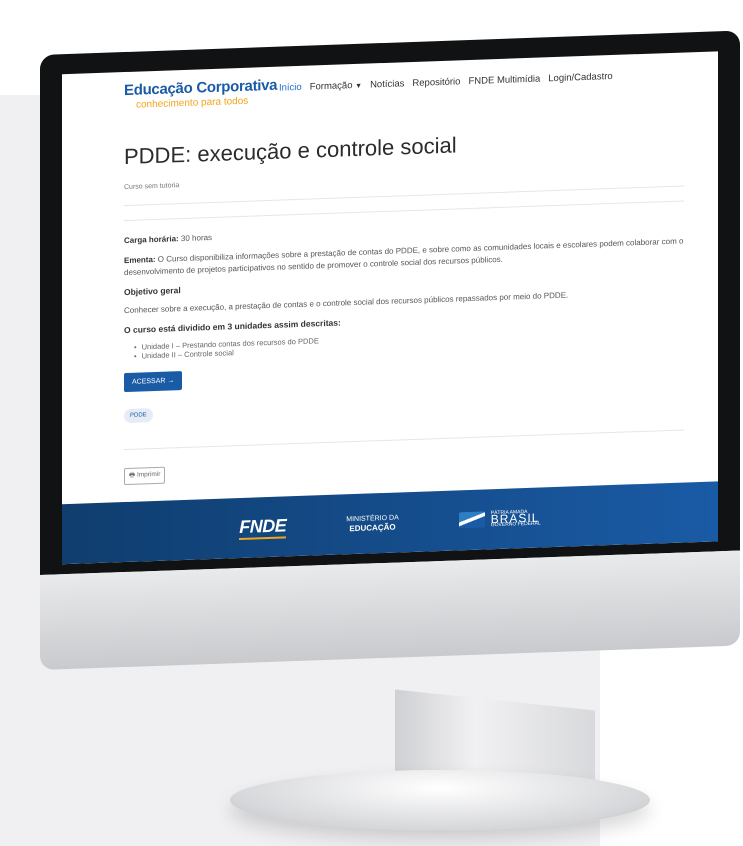  Describe the element at coordinates (153, 382) in the screenshot. I see `access-button: ACESSAR →` at that location.